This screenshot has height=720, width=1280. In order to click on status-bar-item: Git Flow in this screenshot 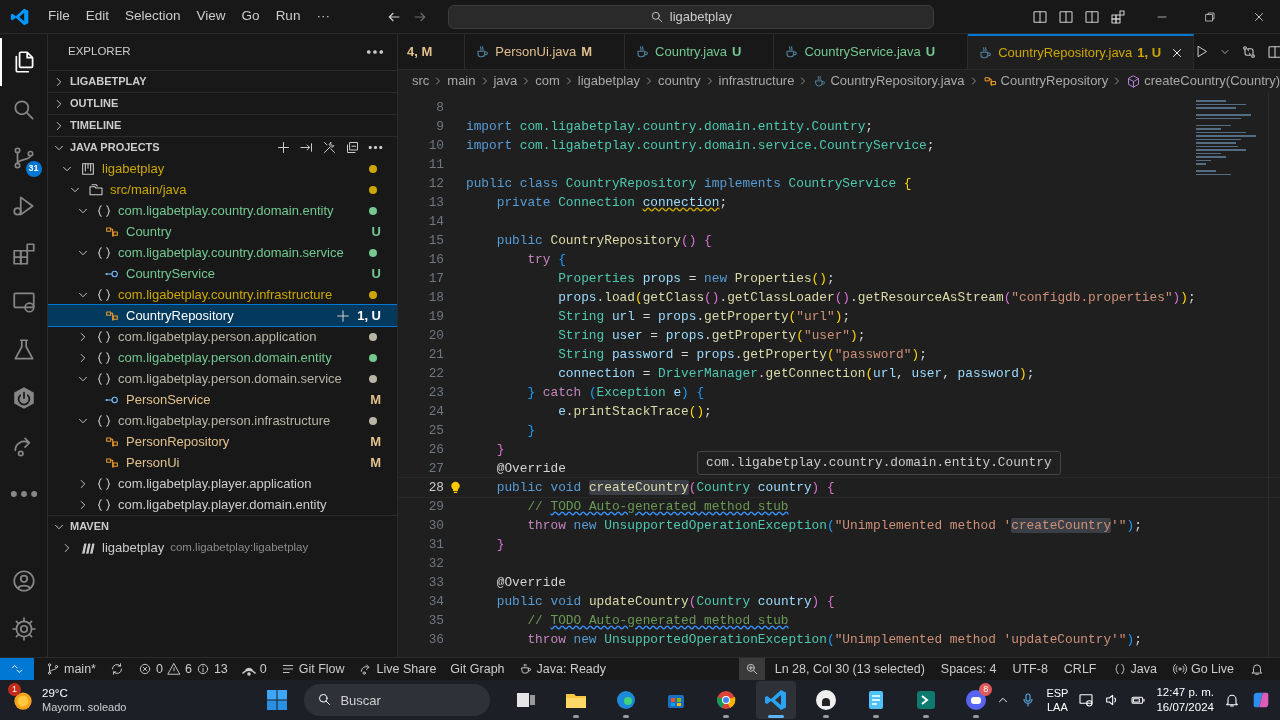, I will do `click(312, 669)`.